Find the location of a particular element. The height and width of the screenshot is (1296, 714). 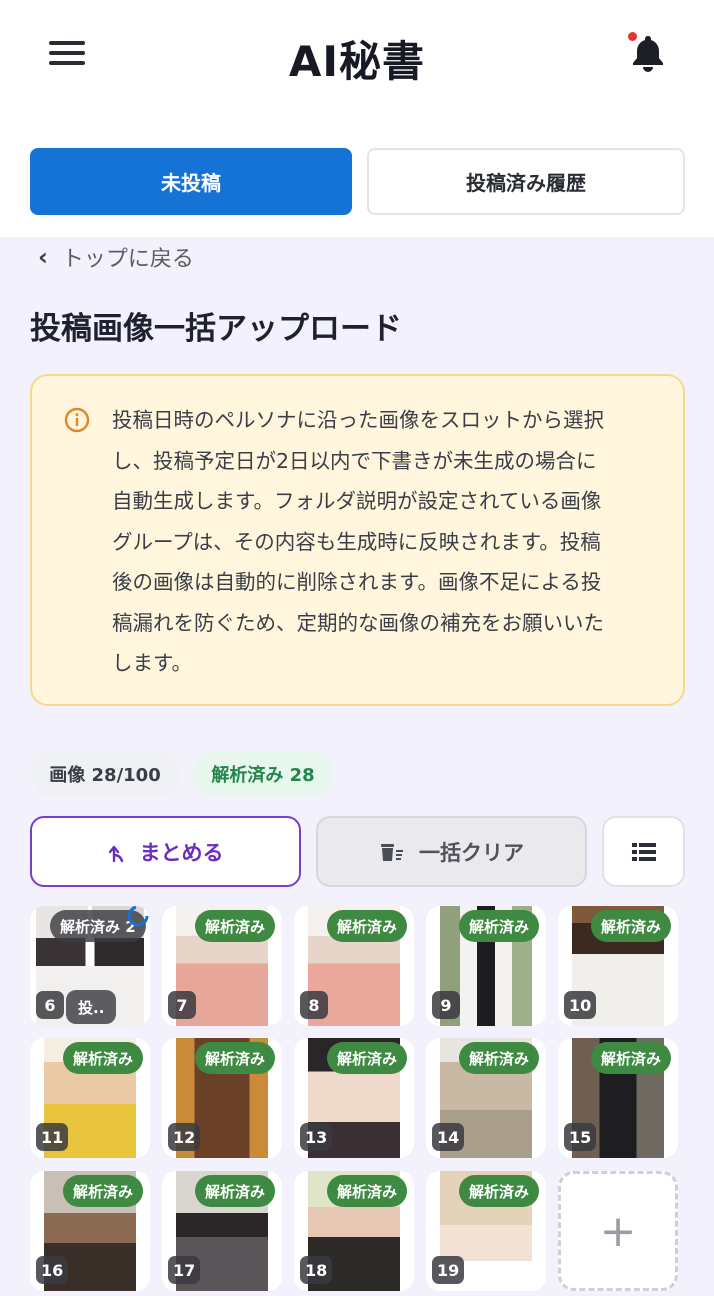

trash-icon is located at coordinates (392, 852).